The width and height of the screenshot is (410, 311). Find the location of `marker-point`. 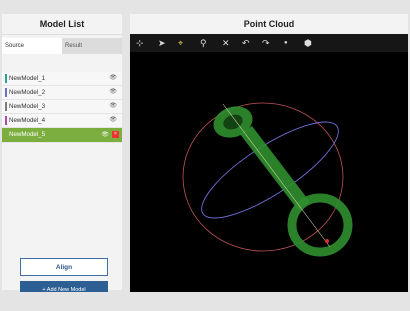

marker-point is located at coordinates (327, 241).